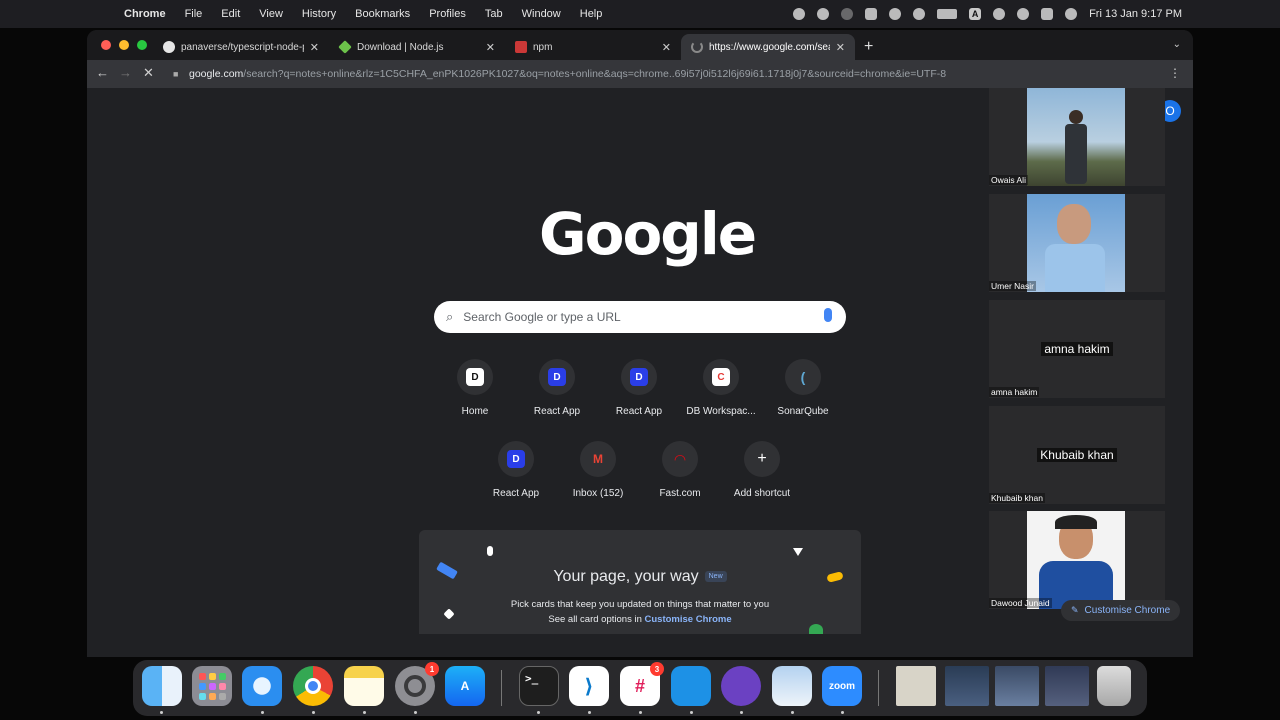 The width and height of the screenshot is (1280, 720). What do you see at coordinates (975, 14) in the screenshot?
I see `input-source-icon: A` at bounding box center [975, 14].